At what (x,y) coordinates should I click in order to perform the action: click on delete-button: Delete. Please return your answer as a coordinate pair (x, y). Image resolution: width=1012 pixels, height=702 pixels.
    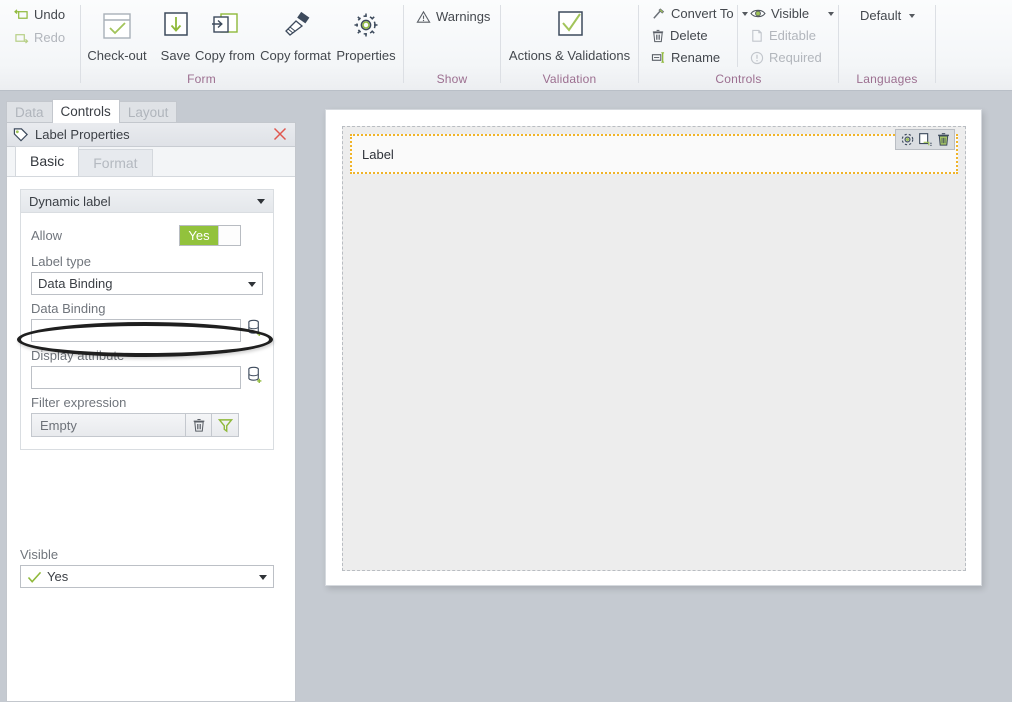
    Looking at the image, I should click on (679, 35).